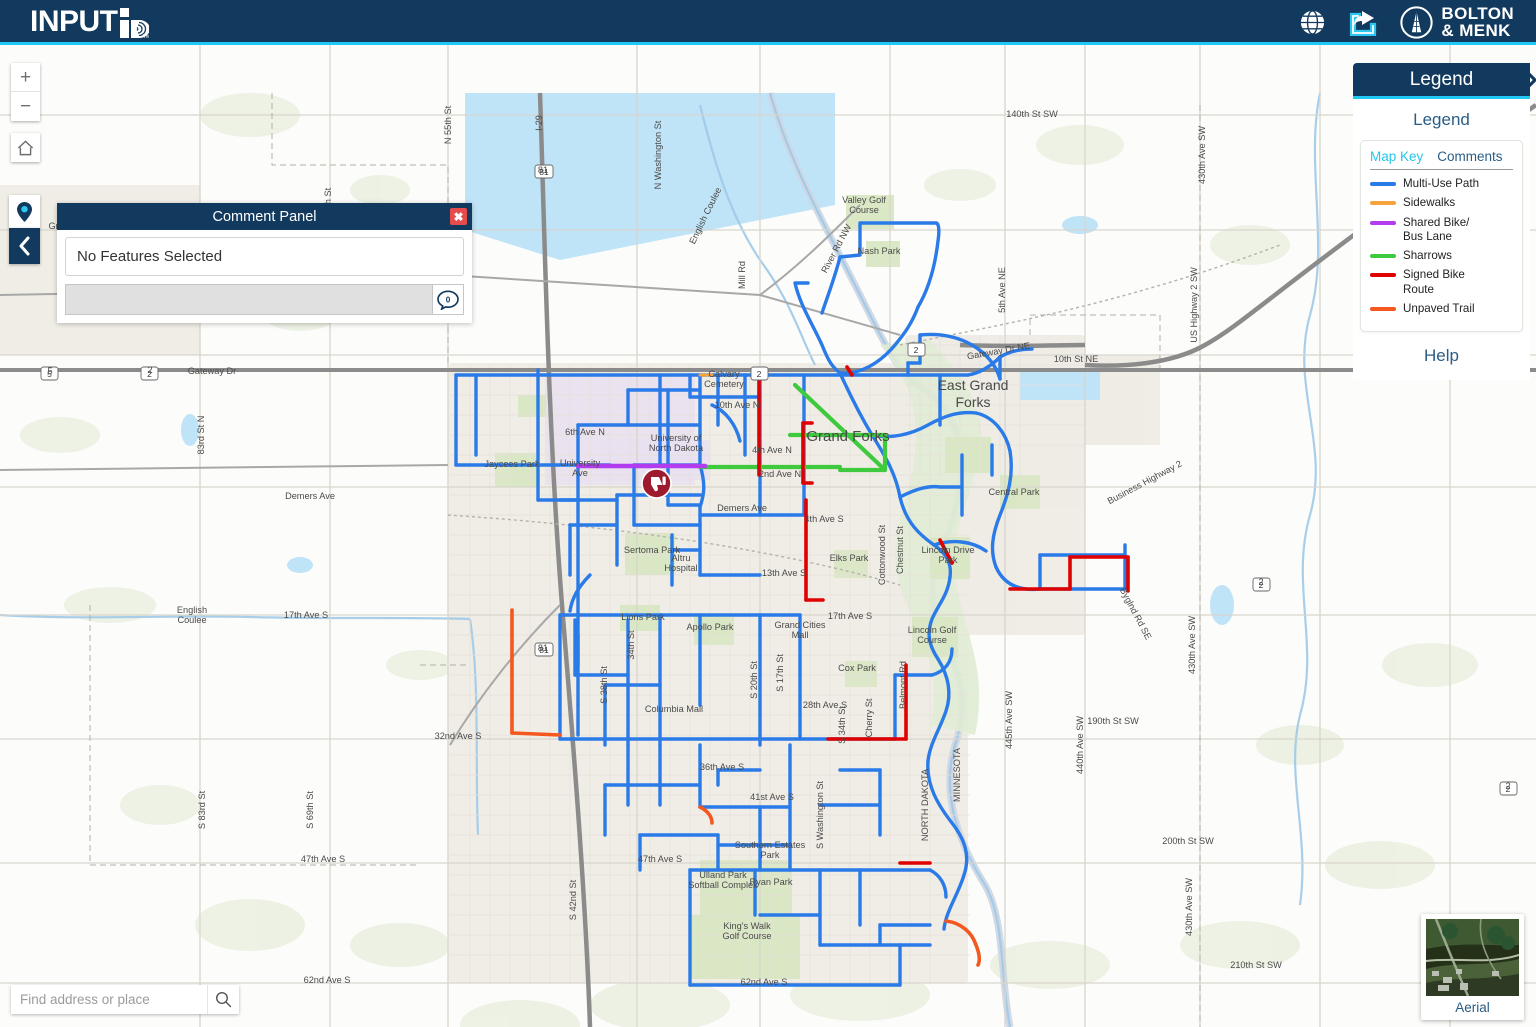 The width and height of the screenshot is (1536, 1027). I want to click on basemap-toggle: Aerial, so click(1472, 967).